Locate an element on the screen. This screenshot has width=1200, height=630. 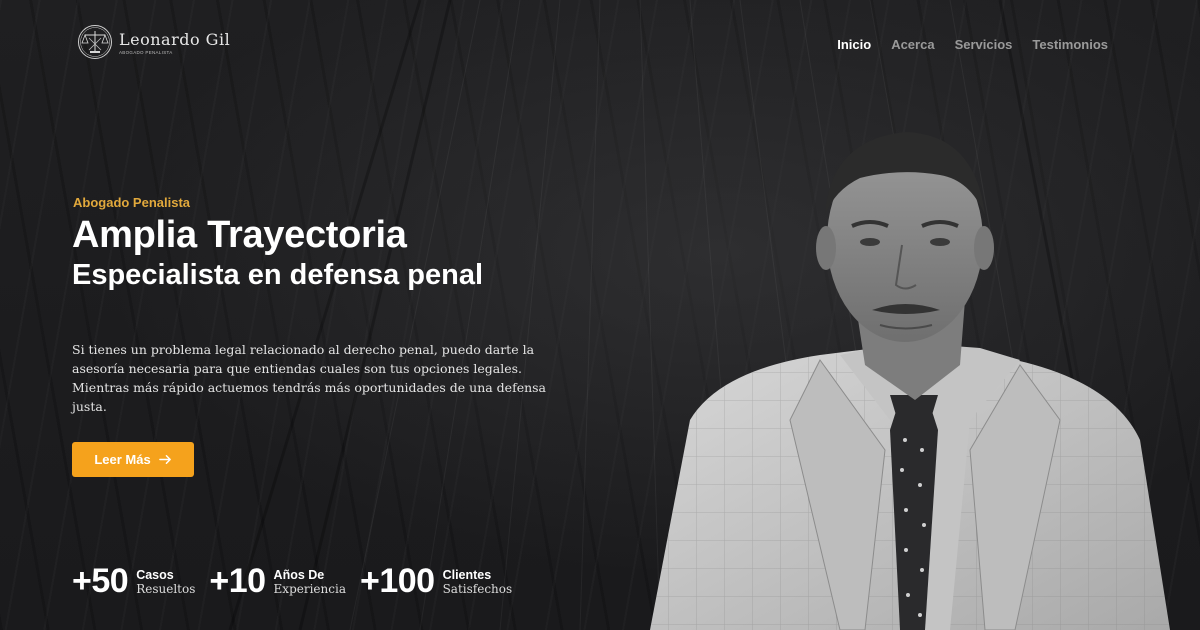
nav-link-testimonios: Testimonios is located at coordinates (1070, 44).